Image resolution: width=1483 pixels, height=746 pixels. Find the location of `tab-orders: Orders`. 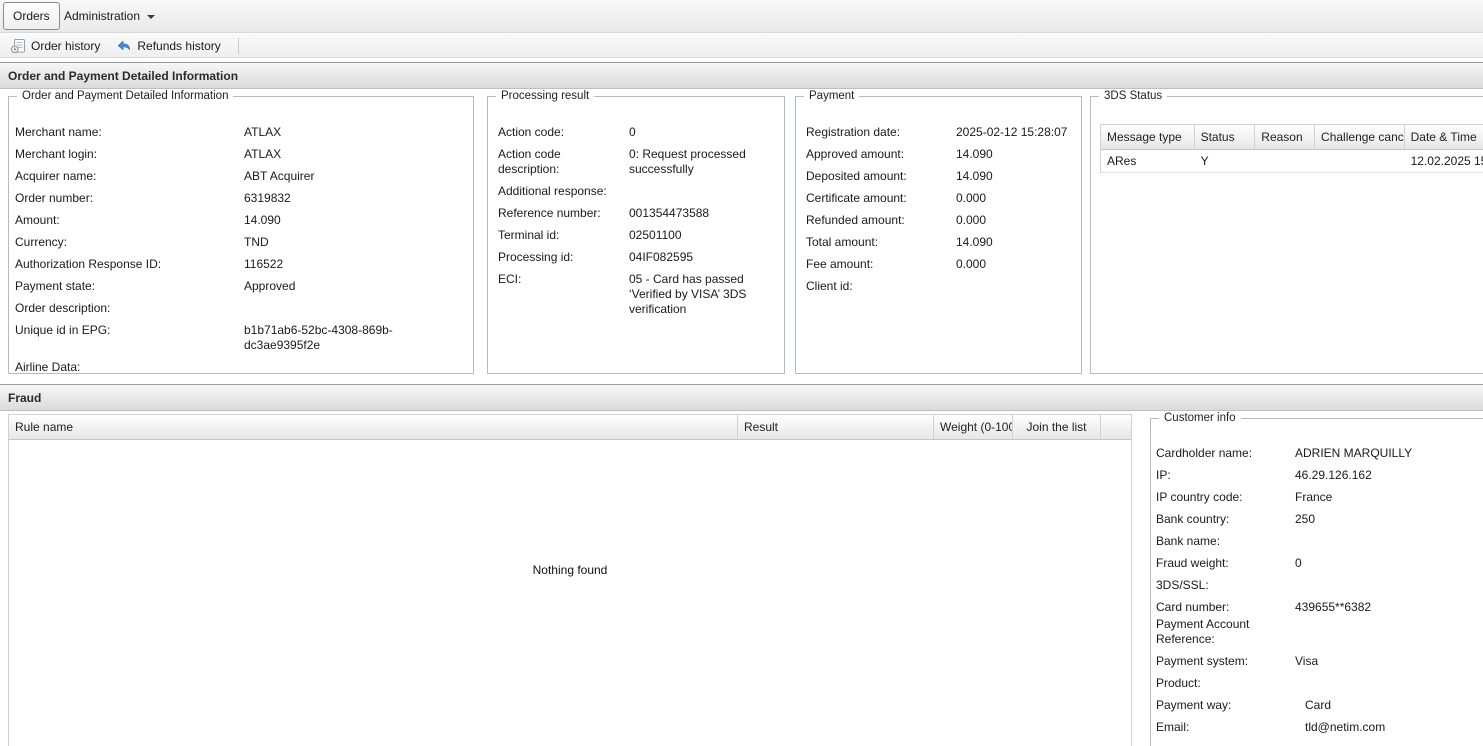

tab-orders: Orders is located at coordinates (31, 16).